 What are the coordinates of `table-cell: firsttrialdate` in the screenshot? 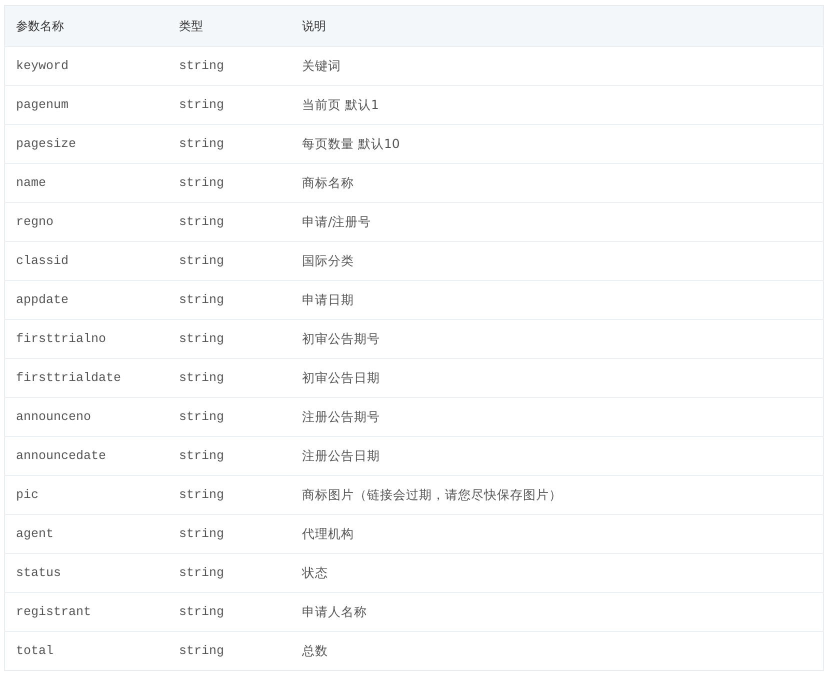 It's located at (86, 378).